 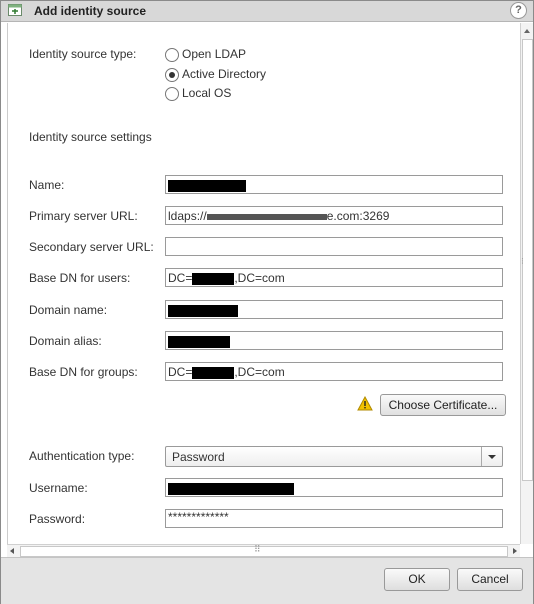 I want to click on domain-alias-input, so click(x=334, y=340).